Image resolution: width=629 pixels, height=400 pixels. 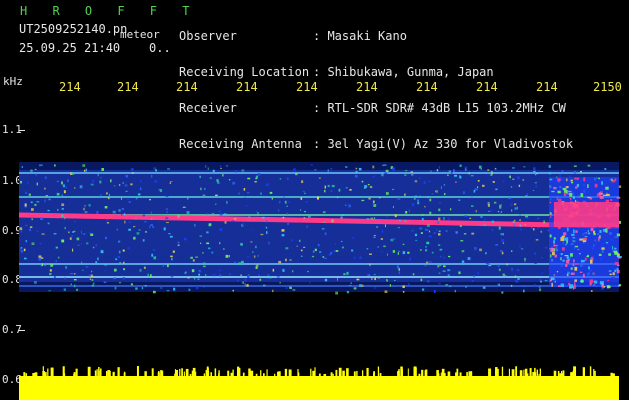 What do you see at coordinates (109, 11) in the screenshot?
I see `hrofft-logo: H R O F F T` at bounding box center [109, 11].